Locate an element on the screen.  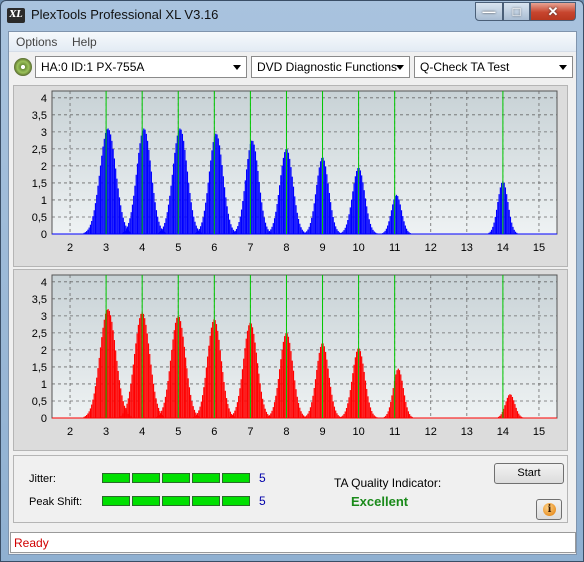
x-tick-label: 14 is located at coordinates (503, 248).